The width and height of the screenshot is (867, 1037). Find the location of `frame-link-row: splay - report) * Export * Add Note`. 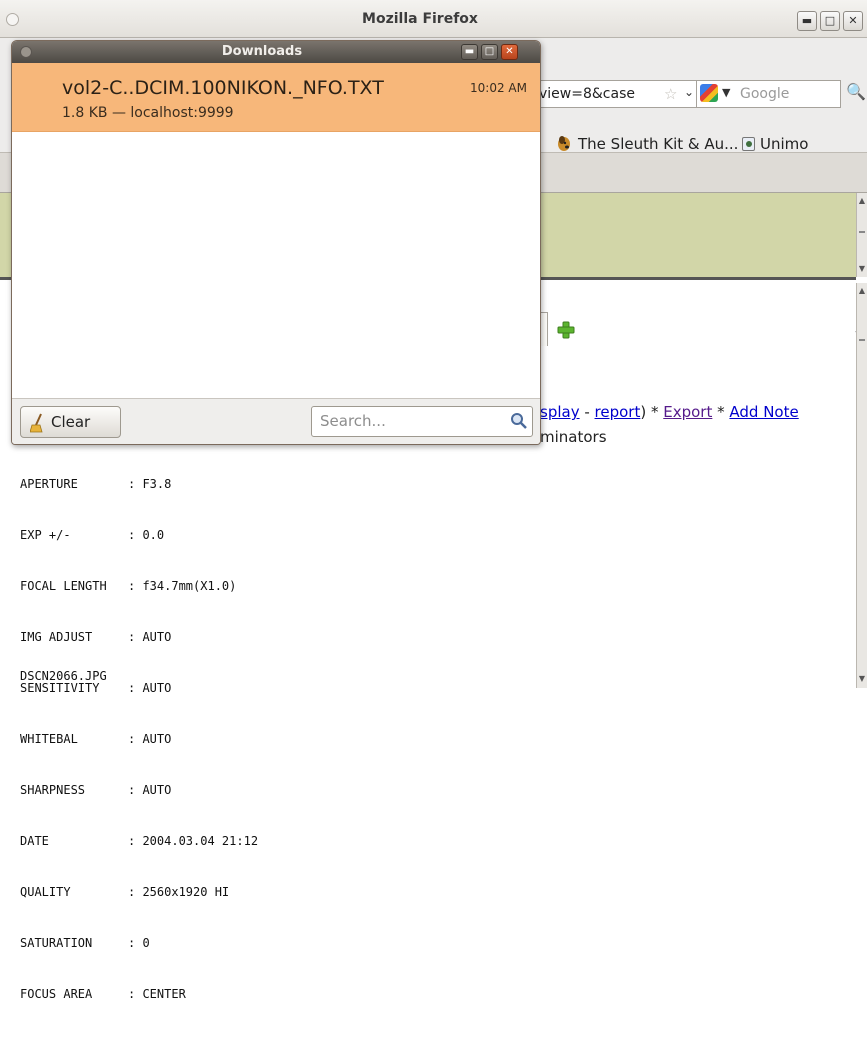

frame-link-row: splay - report) * Export * Add Note is located at coordinates (669, 412).